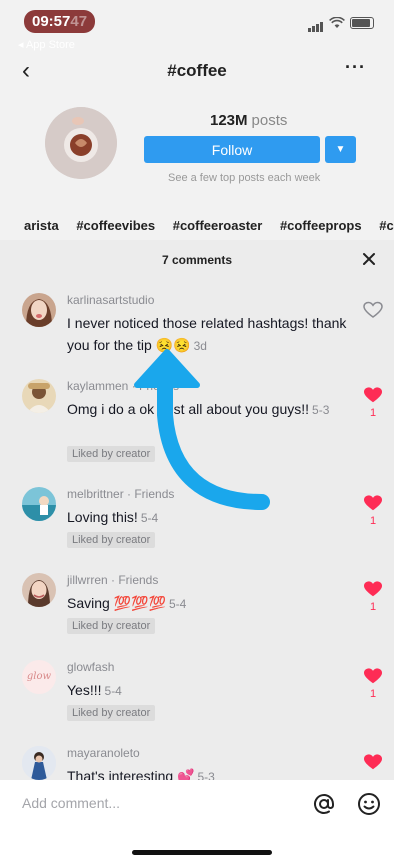 The height and width of the screenshot is (856, 394). I want to click on avatar-text: glow, so click(39, 676).